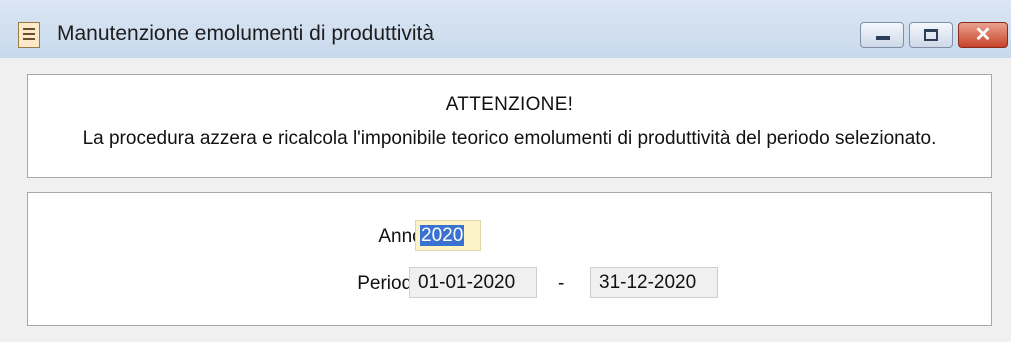 This screenshot has height=342, width=1011. I want to click on notice-heading: ATTENZIONE!, so click(509, 104).